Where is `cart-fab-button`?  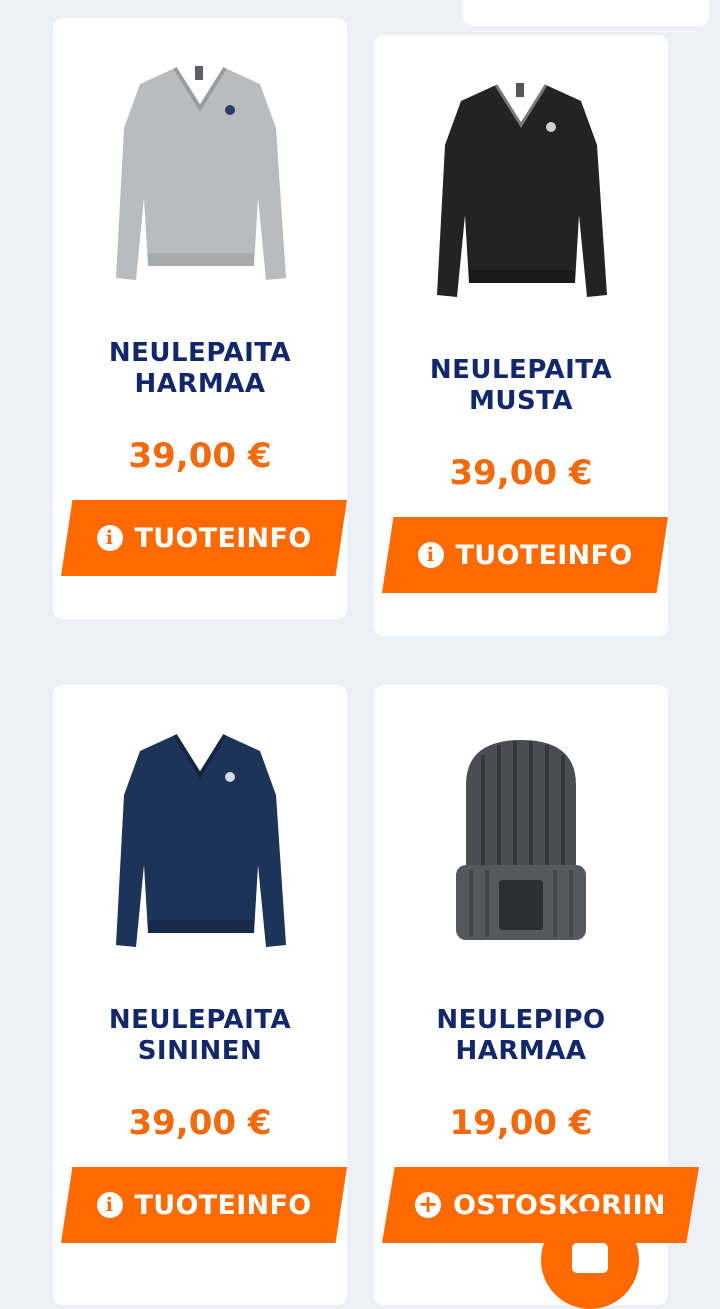
cart-fab-button is located at coordinates (590, 1260).